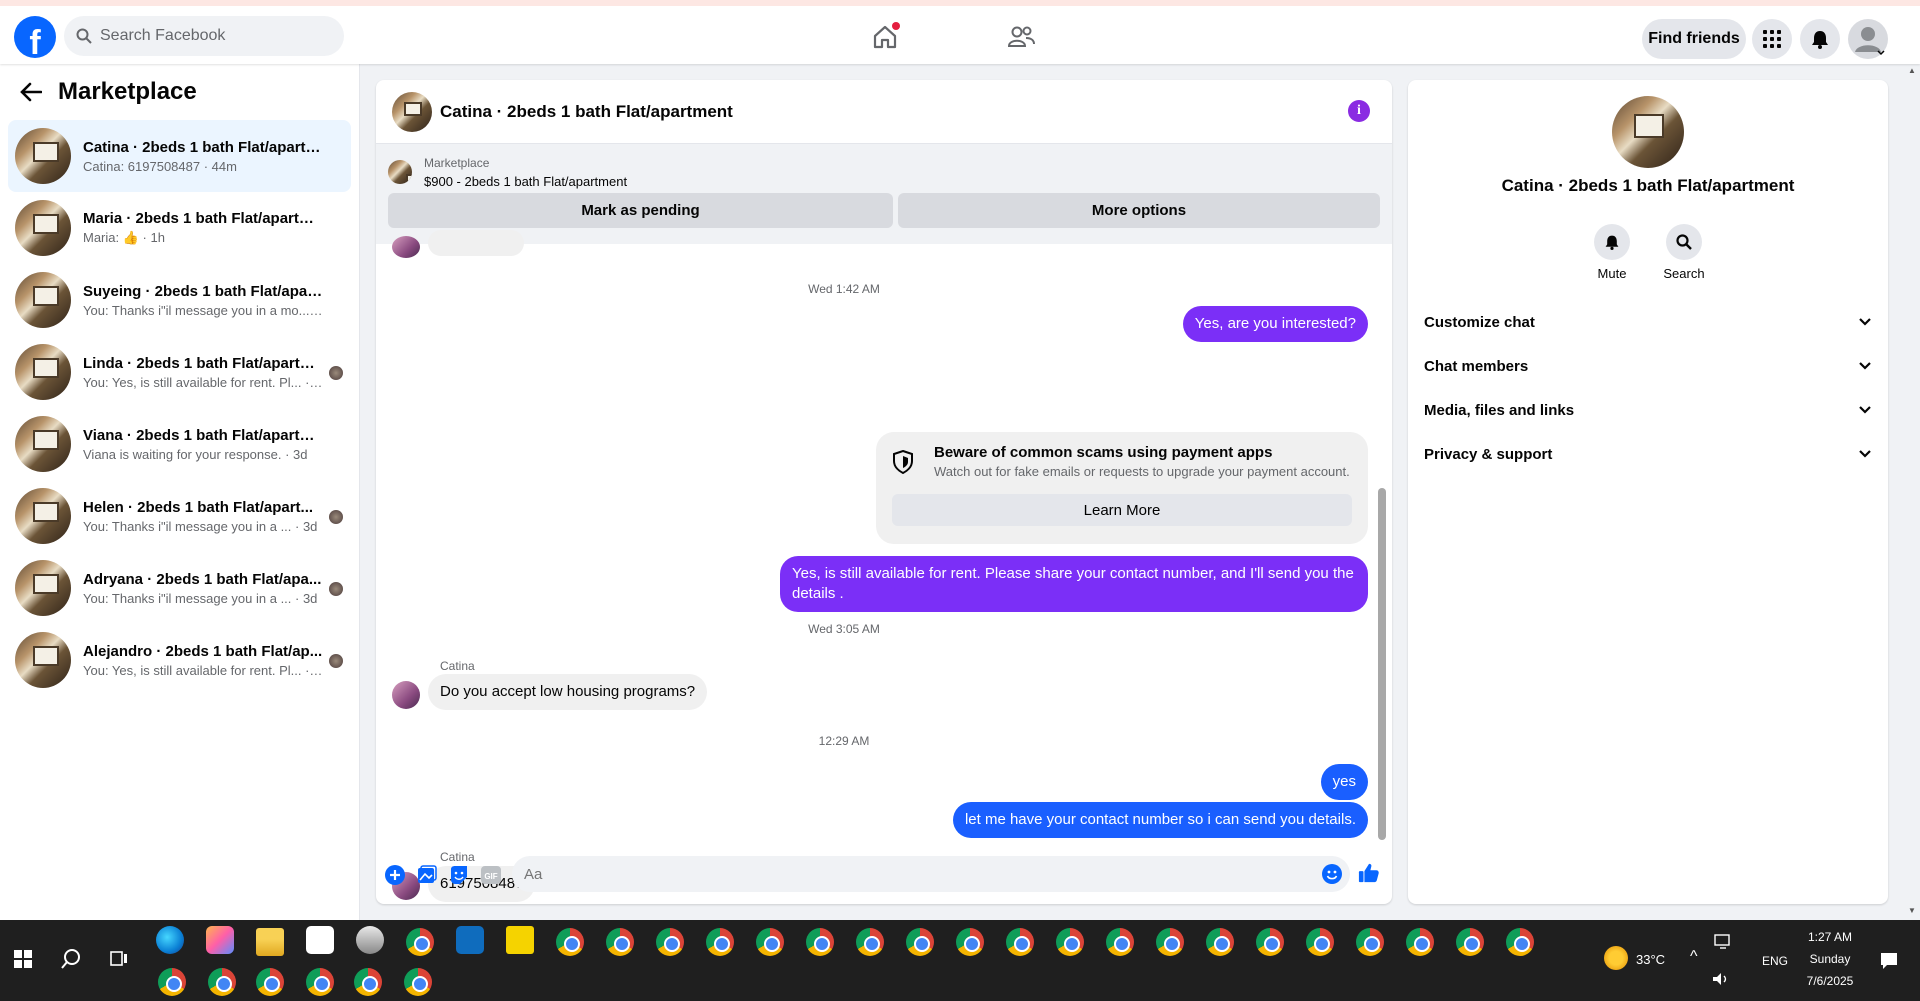 The image size is (1920, 1001). I want to click on message-input-box, so click(931, 874).